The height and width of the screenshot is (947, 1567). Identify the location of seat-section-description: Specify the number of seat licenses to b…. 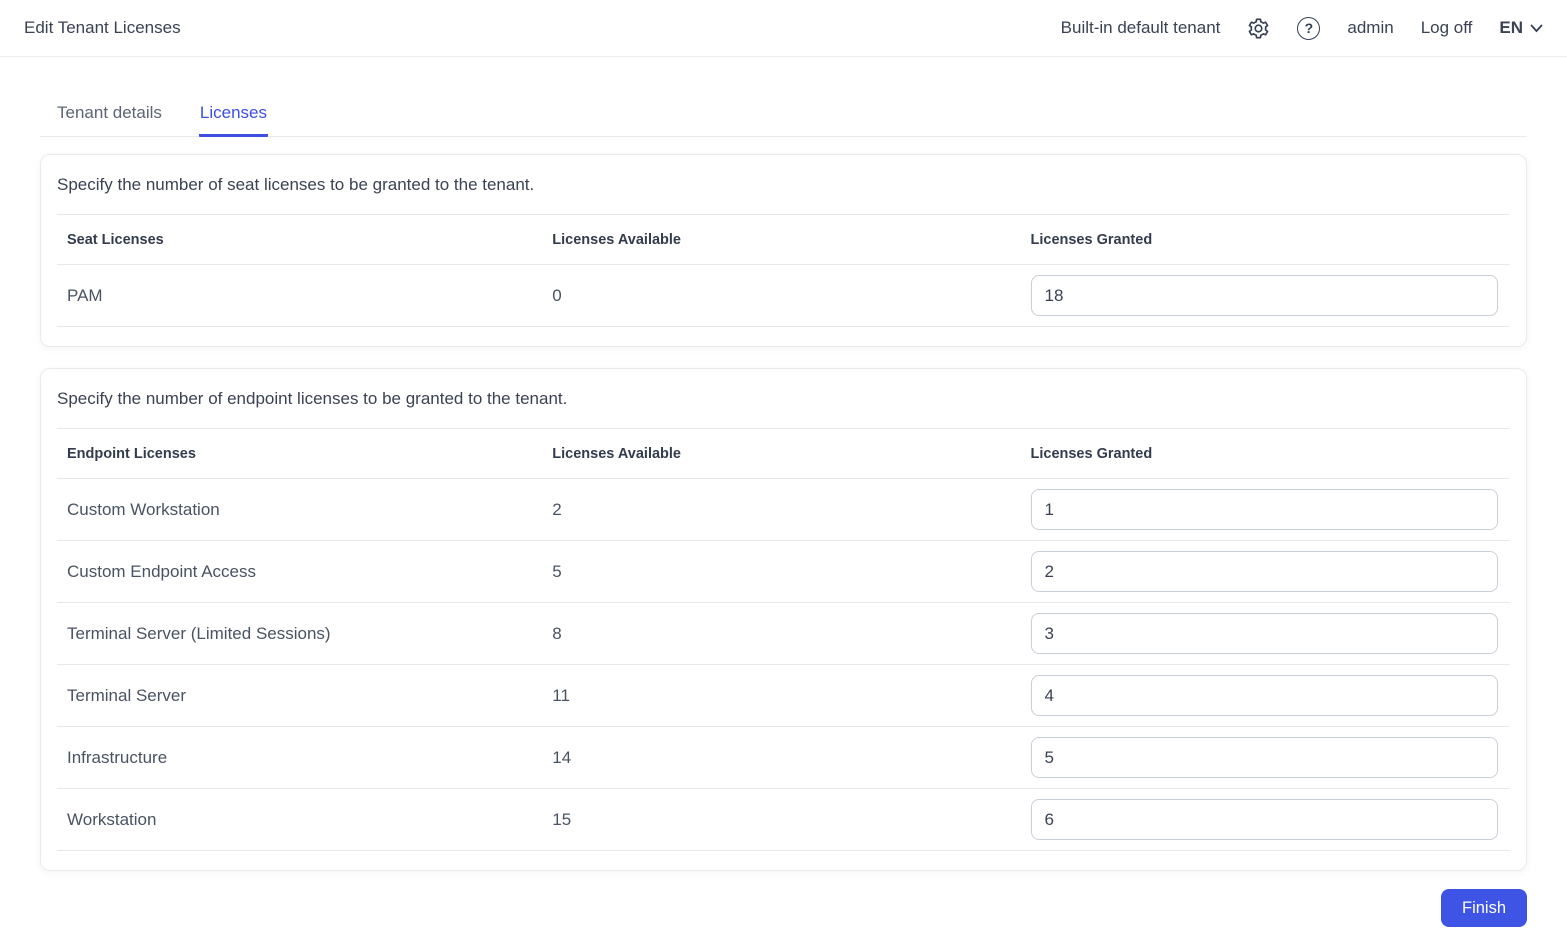
(783, 185).